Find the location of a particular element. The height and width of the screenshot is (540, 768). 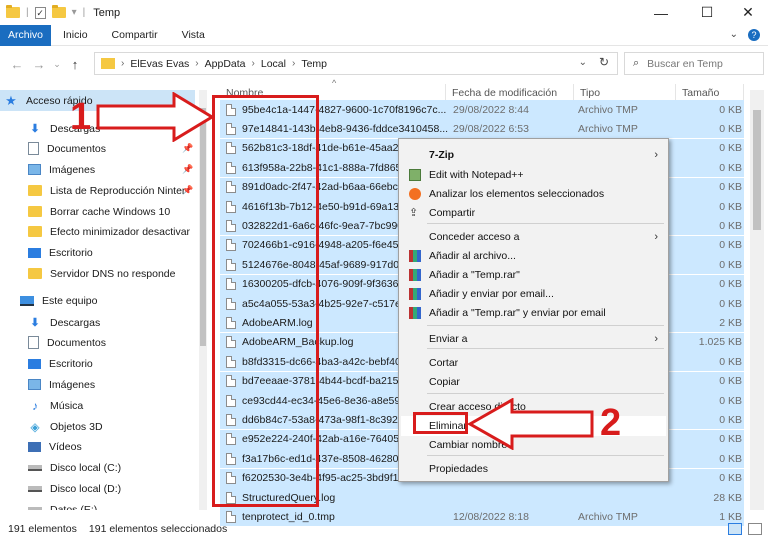

menu-item-label: Enviar a is located at coordinates (448, 339).